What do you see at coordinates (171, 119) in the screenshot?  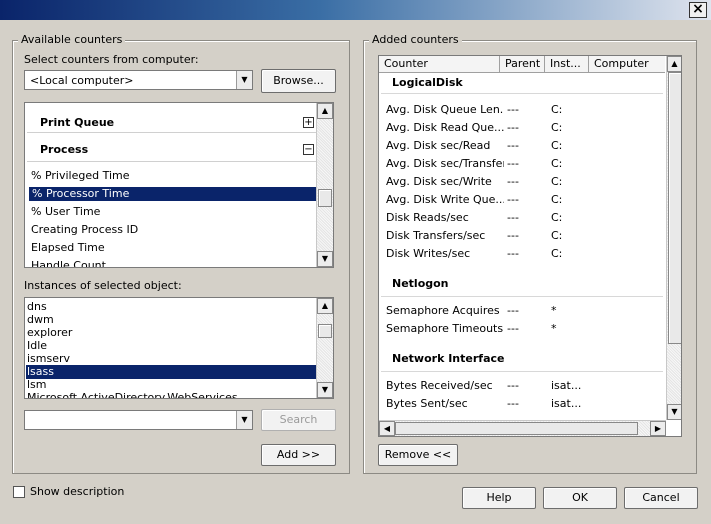 I see `print-queue-object: Print Queue +` at bounding box center [171, 119].